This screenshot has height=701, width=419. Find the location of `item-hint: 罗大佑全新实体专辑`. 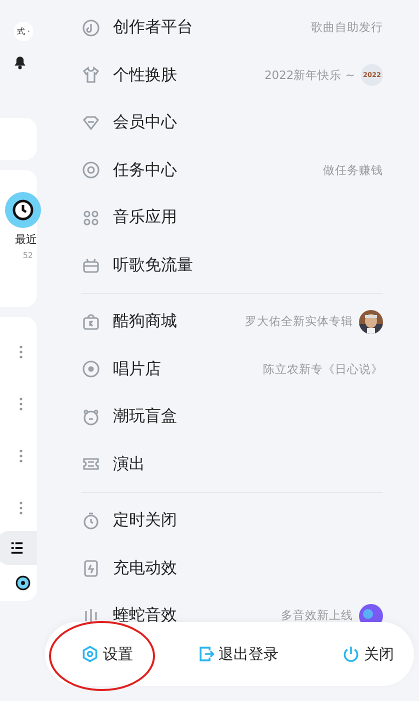

item-hint: 罗大佑全新实体专辑 is located at coordinates (299, 322).